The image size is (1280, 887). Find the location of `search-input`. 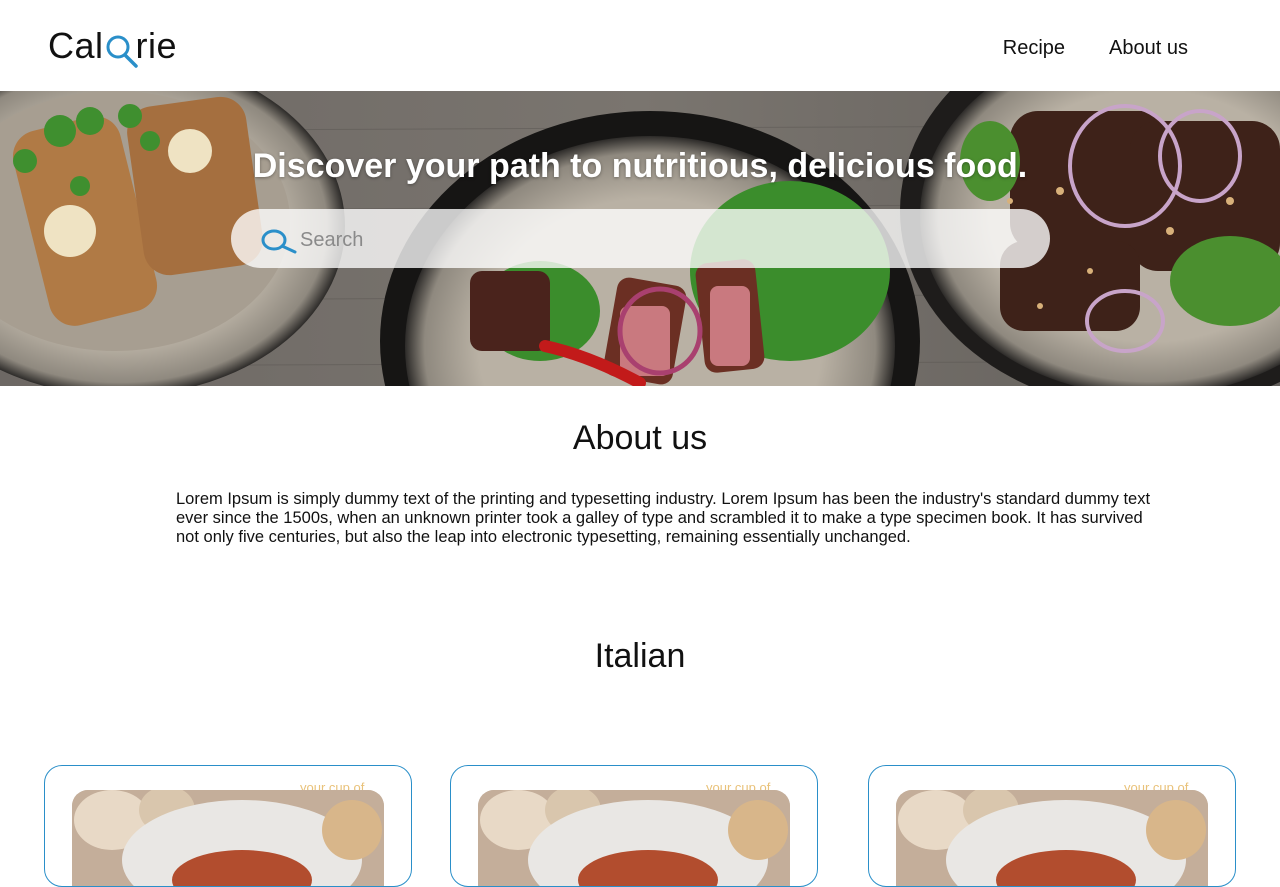

search-input is located at coordinates (660, 240).